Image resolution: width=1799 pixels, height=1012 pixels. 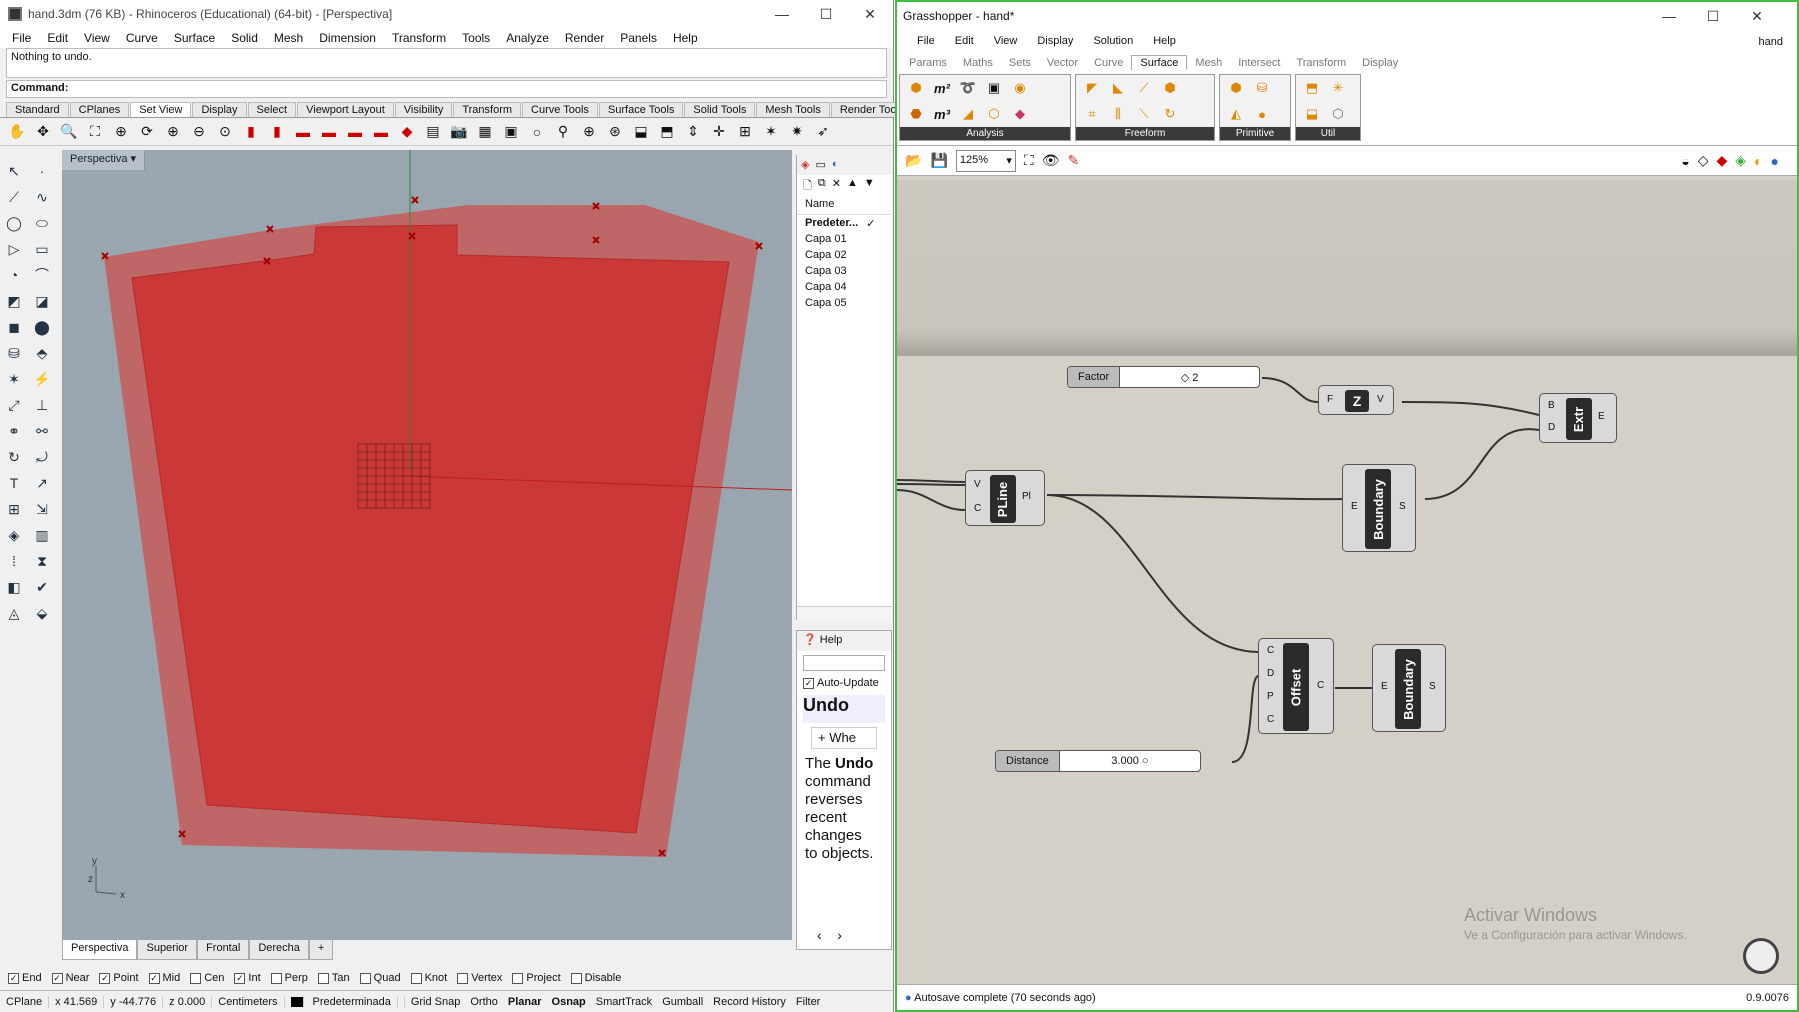 What do you see at coordinates (978, 63) in the screenshot?
I see `gh-tab-maths: Maths` at bounding box center [978, 63].